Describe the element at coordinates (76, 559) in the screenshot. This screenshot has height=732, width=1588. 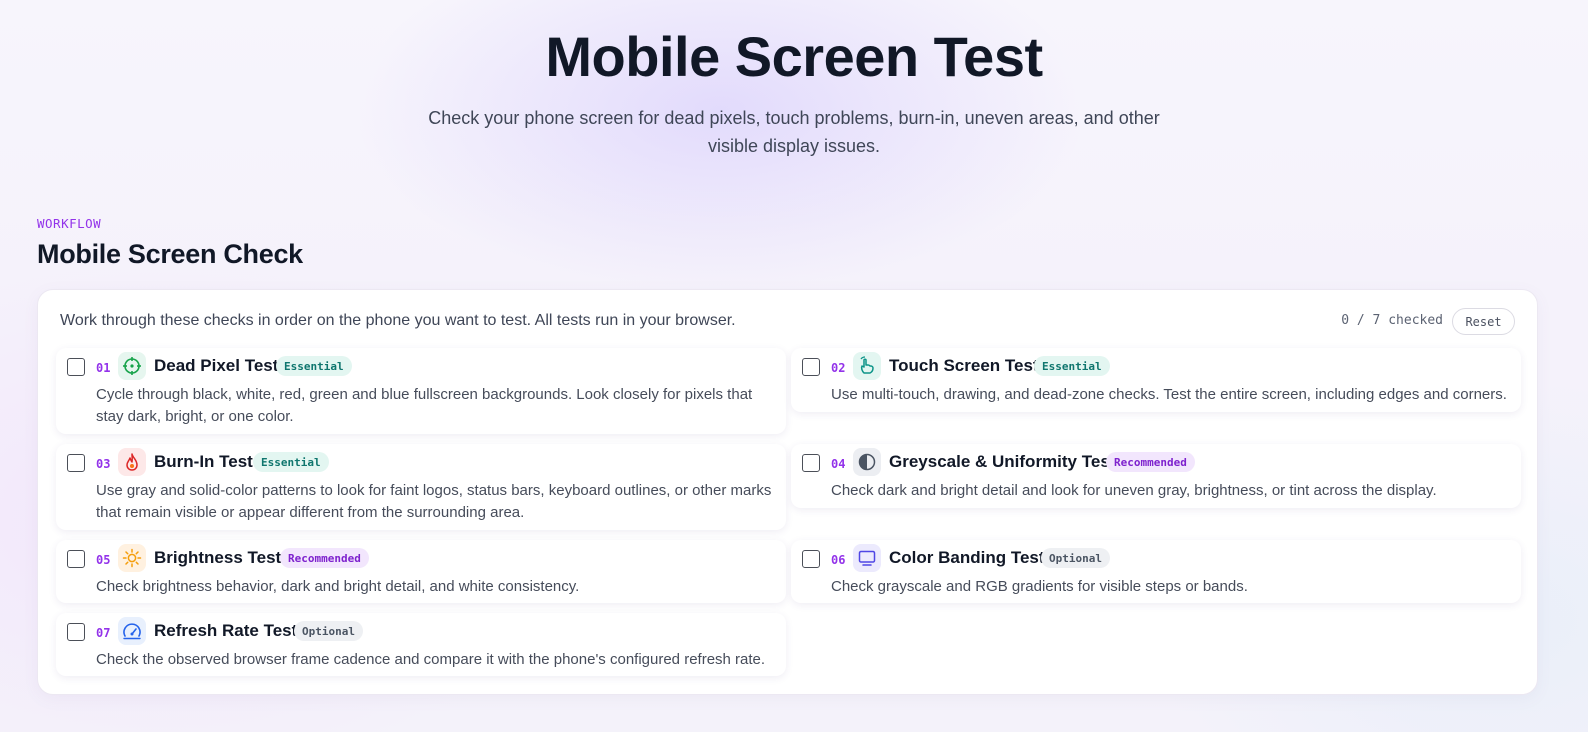
I see `checkbox-brightness` at that location.